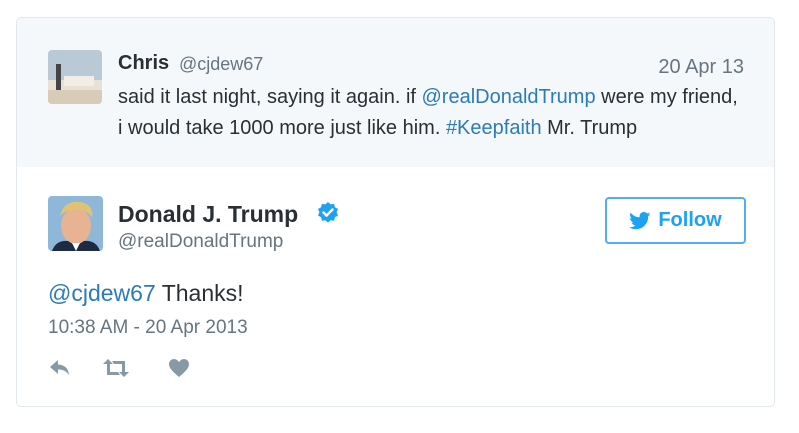 The height and width of the screenshot is (433, 799). What do you see at coordinates (221, 64) in the screenshot?
I see `quoted-author-handle: @cjdew67` at bounding box center [221, 64].